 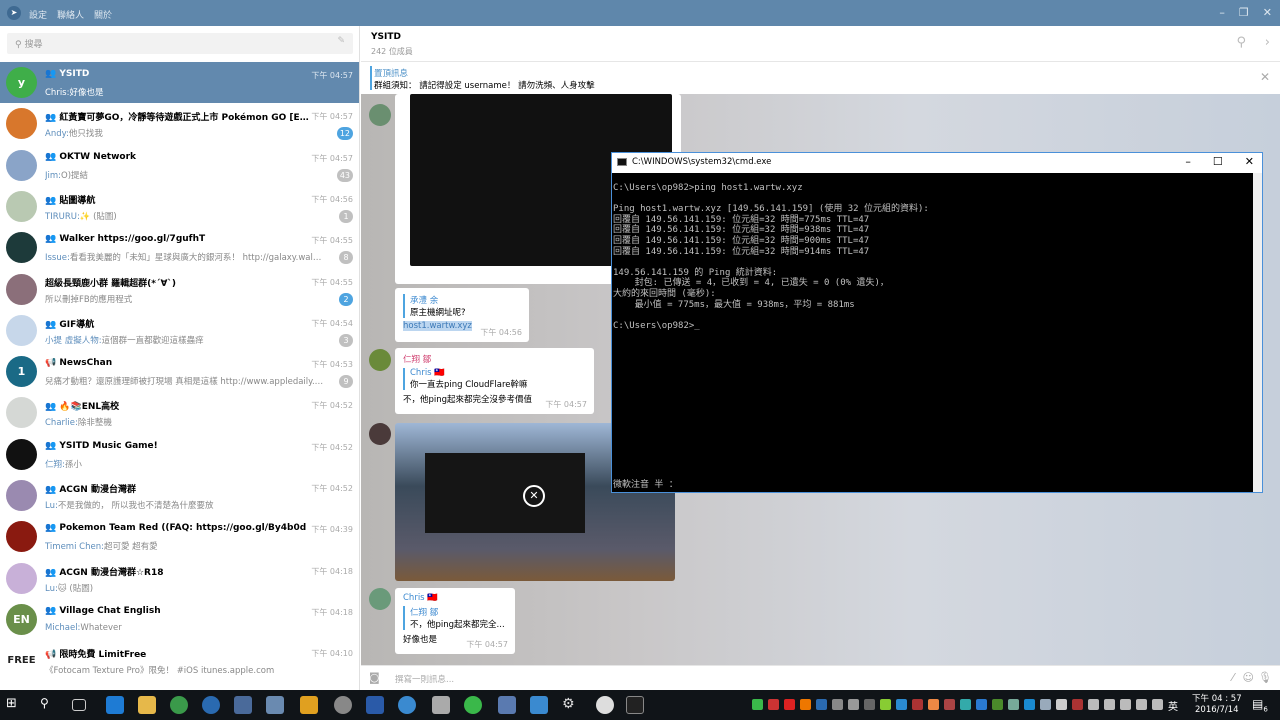 What do you see at coordinates (455, 598) in the screenshot?
I see `message-sender: Chris 🇹🇼` at bounding box center [455, 598].